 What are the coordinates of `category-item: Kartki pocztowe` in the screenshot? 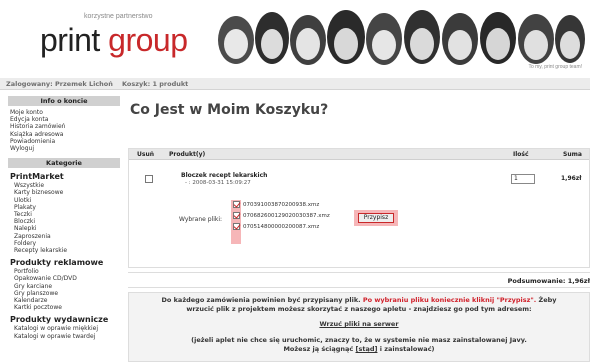 It's located at (64, 307).